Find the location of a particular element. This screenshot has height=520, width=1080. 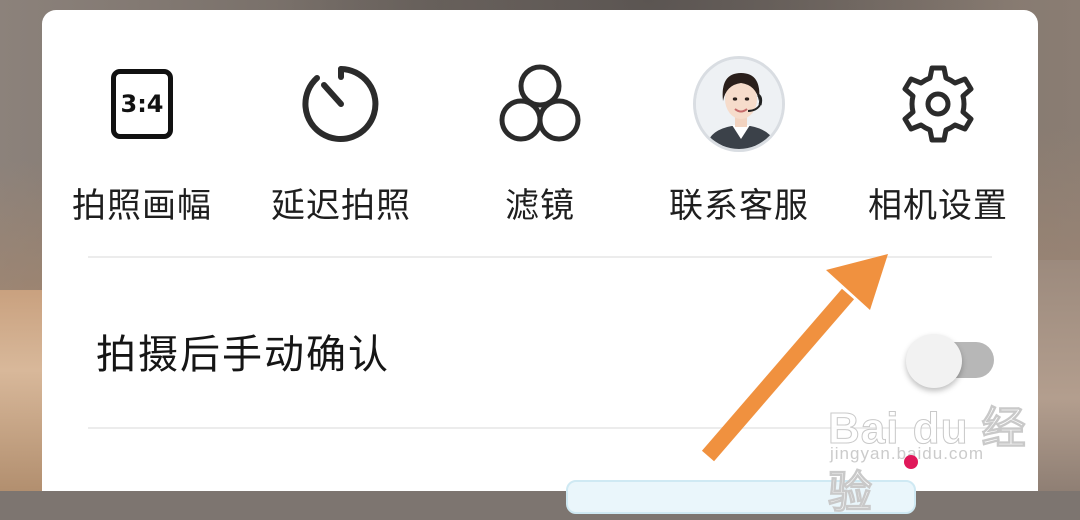

aspect-ratio-icon: 3:4 is located at coordinates (142, 104).